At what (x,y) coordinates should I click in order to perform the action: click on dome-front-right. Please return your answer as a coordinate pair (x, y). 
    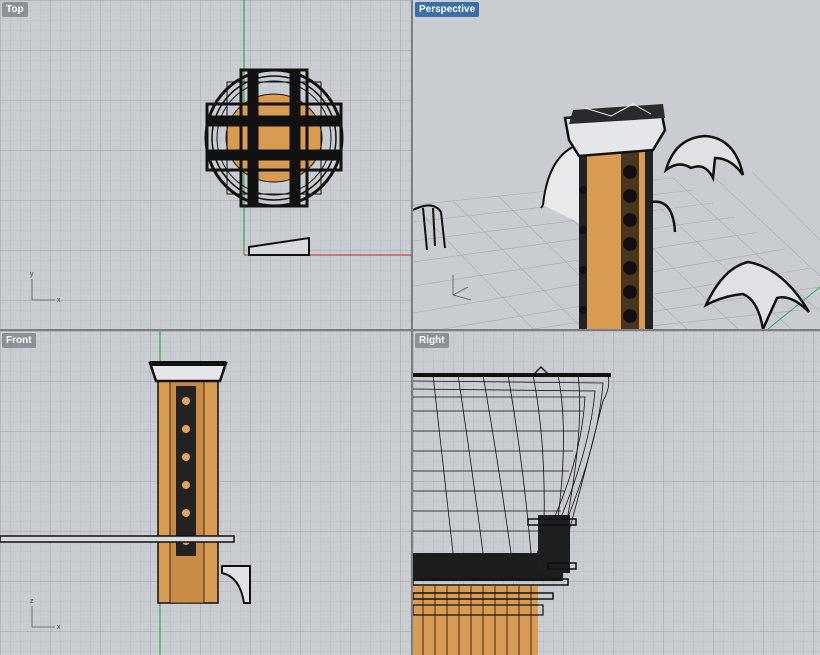
    Looking at the image, I should click on (757, 294).